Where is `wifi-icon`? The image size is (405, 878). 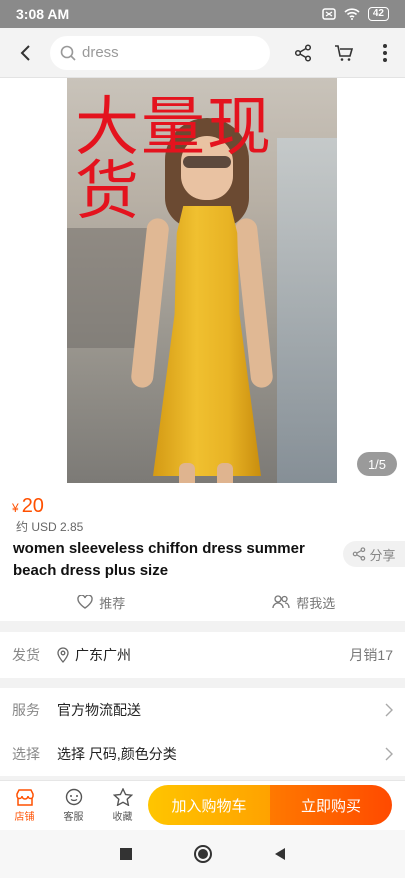 wifi-icon is located at coordinates (352, 14).